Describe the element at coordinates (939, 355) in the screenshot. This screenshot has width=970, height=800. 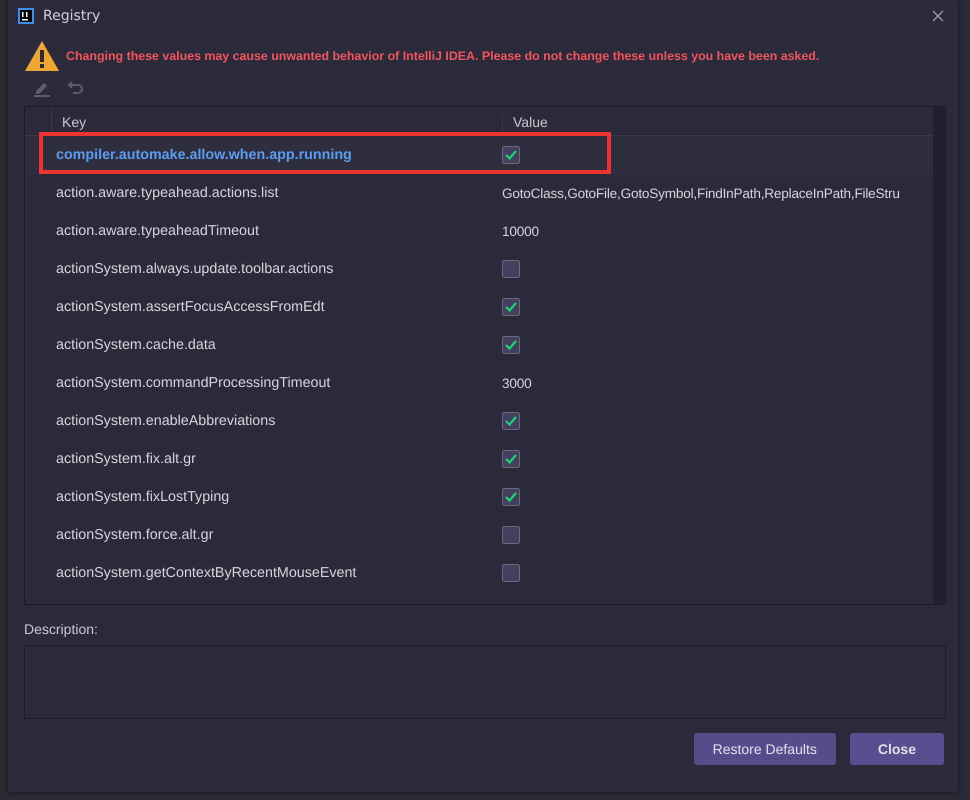
I see `scrollbar` at that location.